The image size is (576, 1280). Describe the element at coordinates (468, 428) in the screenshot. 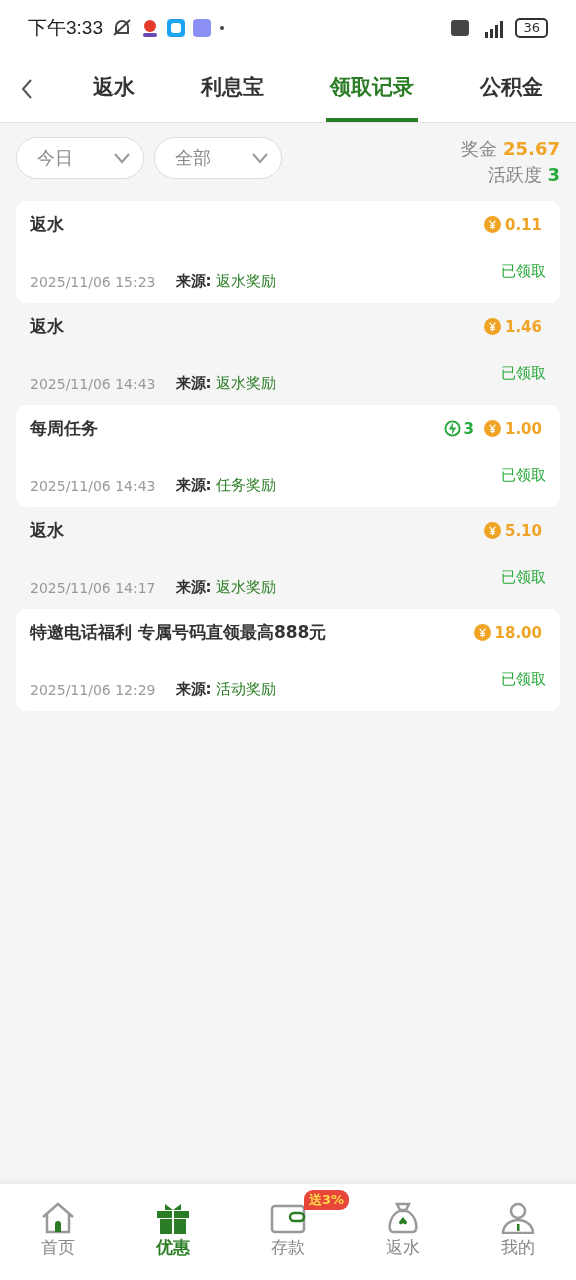

I see `activity-points: 3` at that location.